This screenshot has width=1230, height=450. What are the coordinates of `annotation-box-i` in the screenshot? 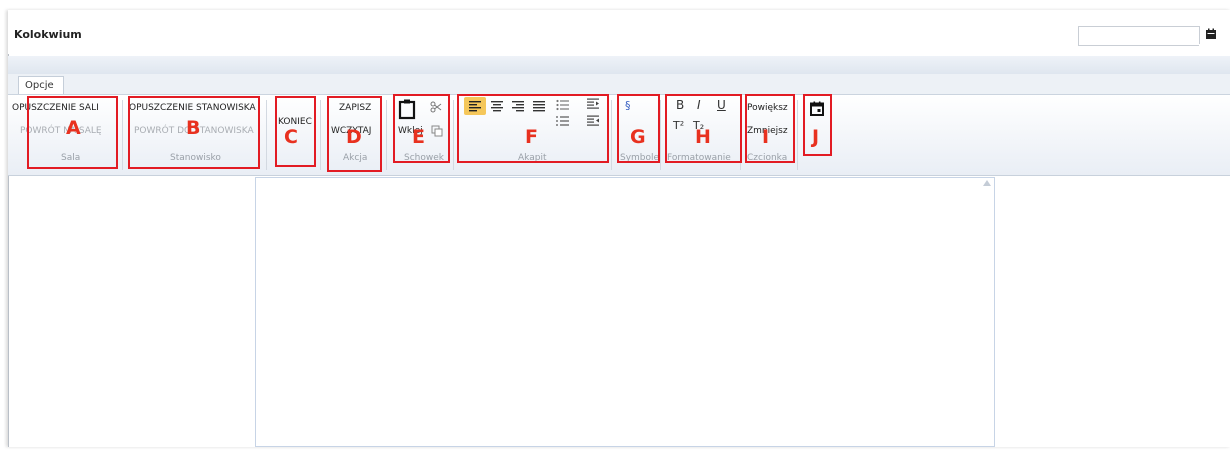 It's located at (770, 128).